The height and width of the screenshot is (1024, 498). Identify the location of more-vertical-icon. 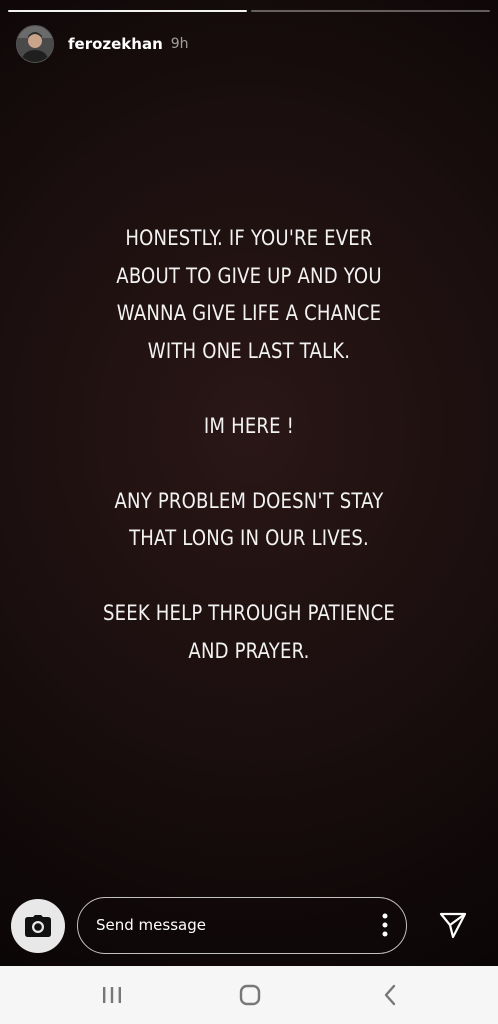
(385, 925).